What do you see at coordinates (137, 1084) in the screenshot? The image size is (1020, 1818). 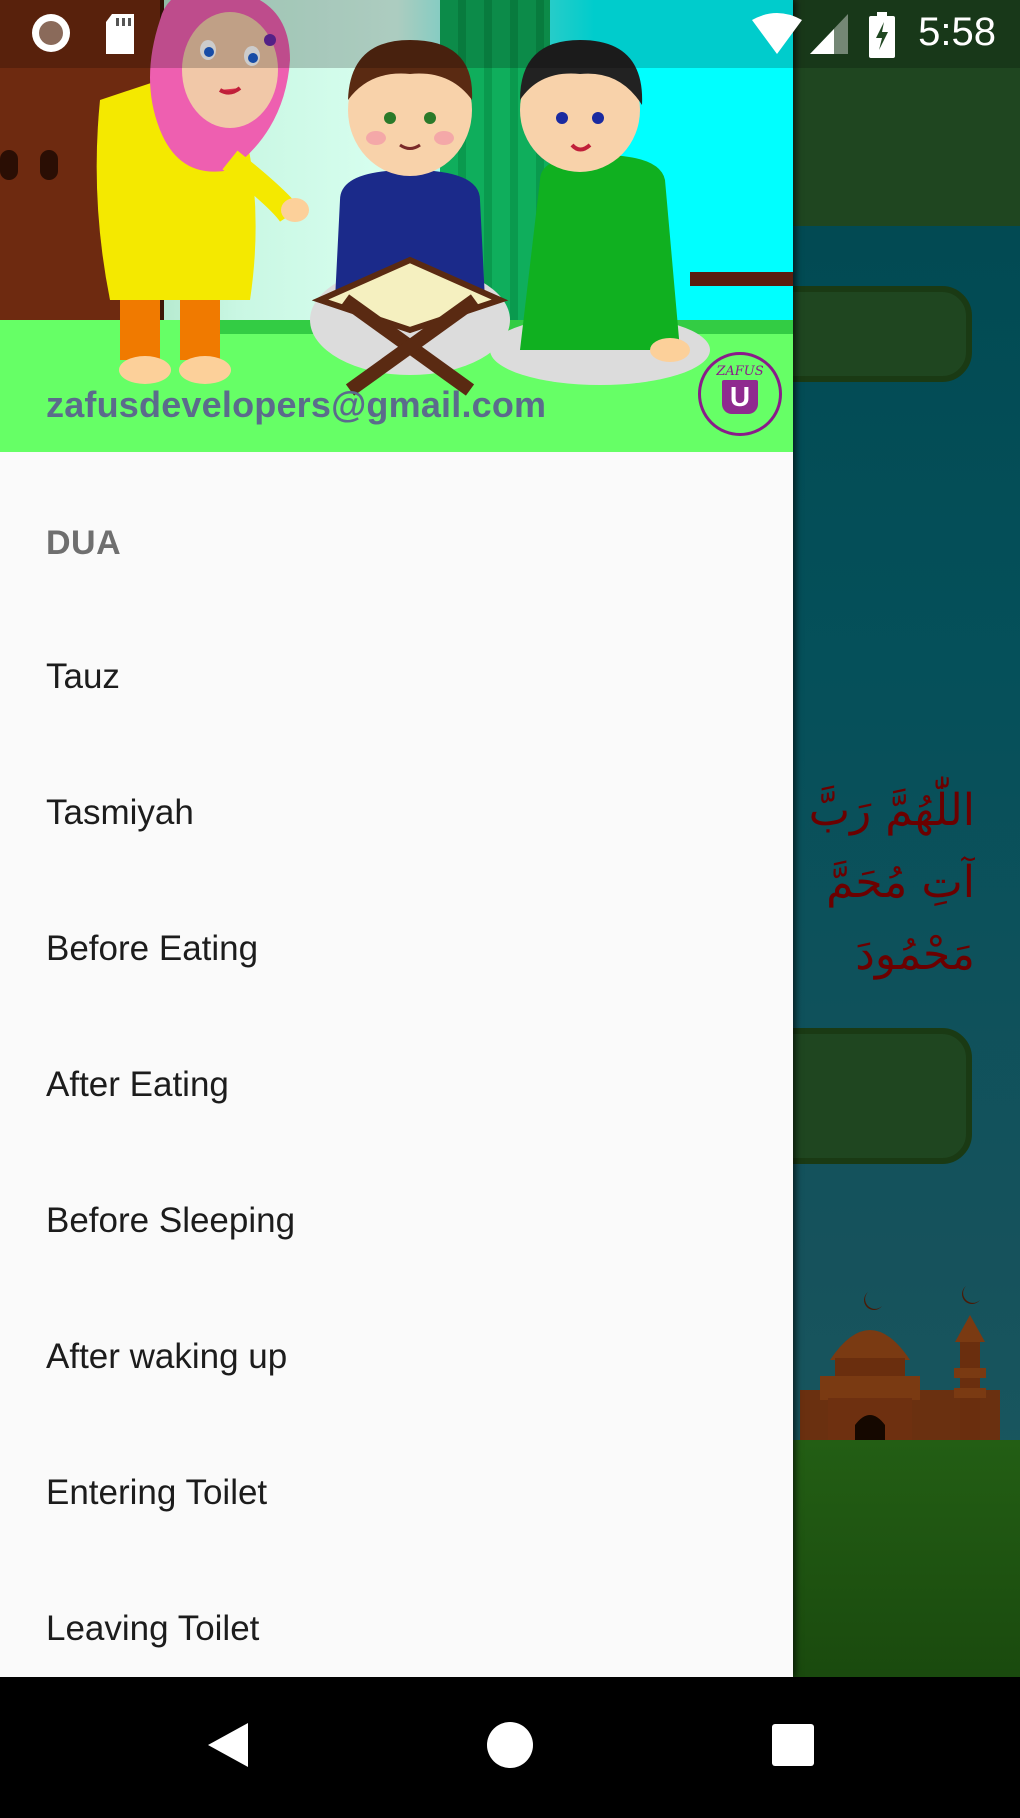 I see `menu-item-label: After Eating` at bounding box center [137, 1084].